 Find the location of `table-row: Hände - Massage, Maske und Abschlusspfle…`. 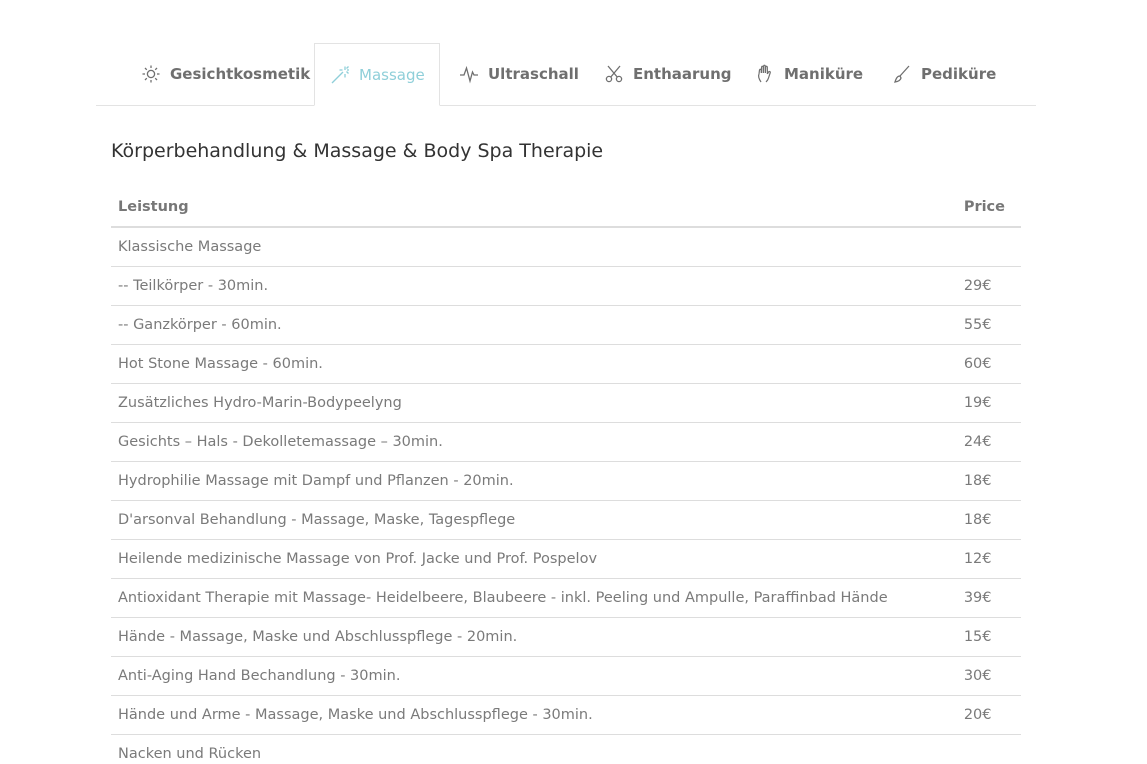

table-row: Hände - Massage, Maske und Abschlusspfle… is located at coordinates (566, 637).